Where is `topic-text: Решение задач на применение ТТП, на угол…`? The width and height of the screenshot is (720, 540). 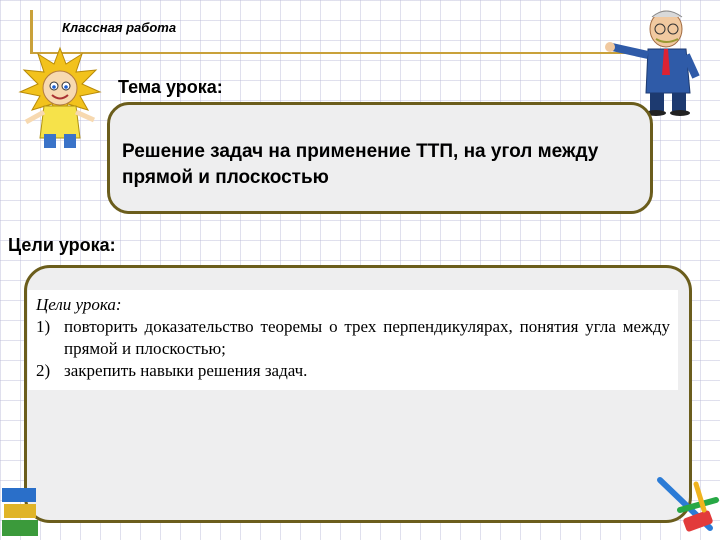 topic-text: Решение задач на применение ТТП, на угол… is located at coordinates (360, 164).